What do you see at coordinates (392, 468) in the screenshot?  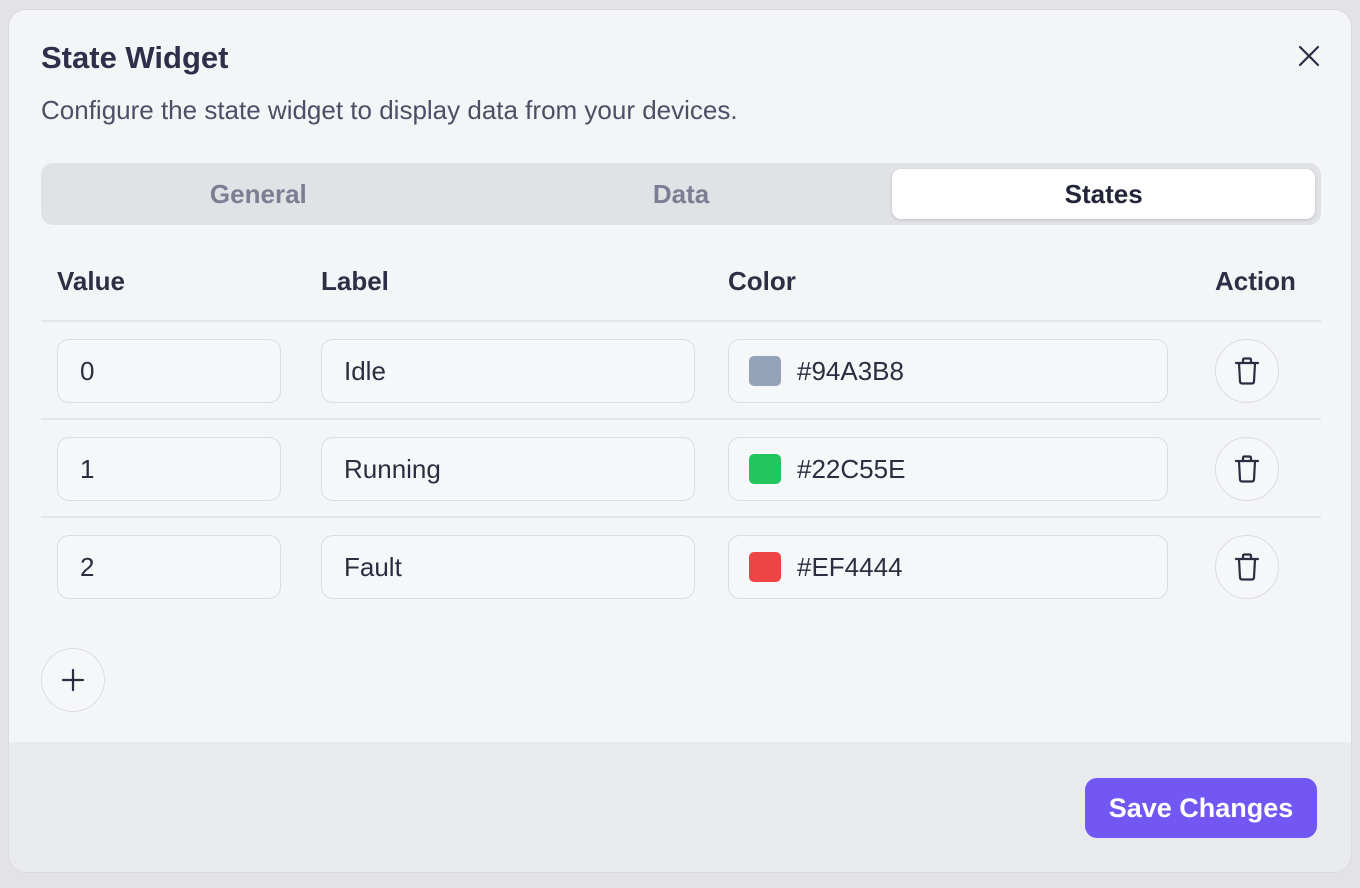 I see `state-label-text: Running` at bounding box center [392, 468].